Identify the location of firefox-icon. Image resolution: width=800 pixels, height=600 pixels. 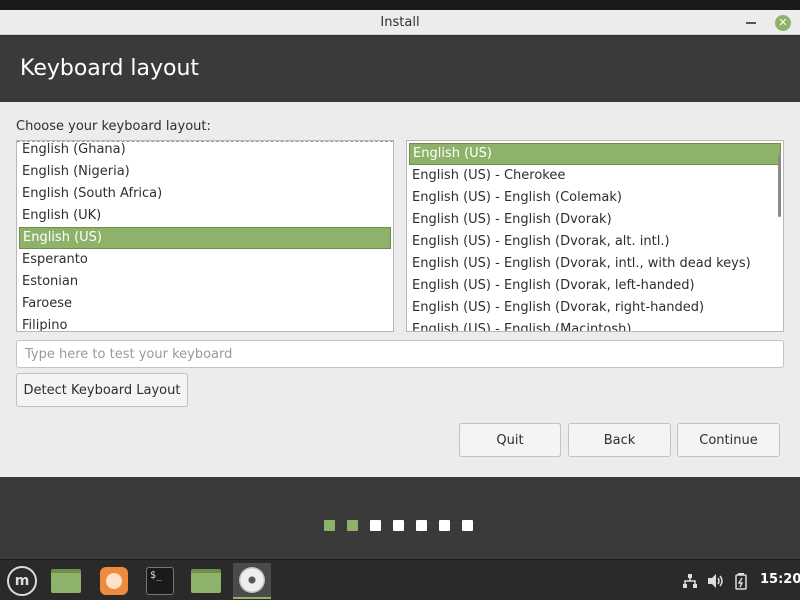
(114, 581).